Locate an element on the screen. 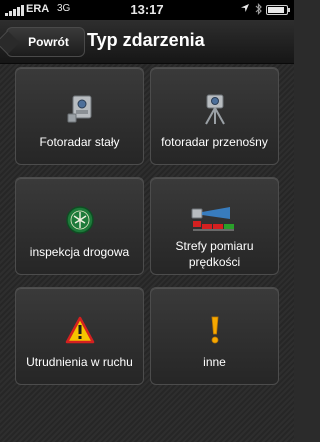  battery-fill is located at coordinates (276, 10).